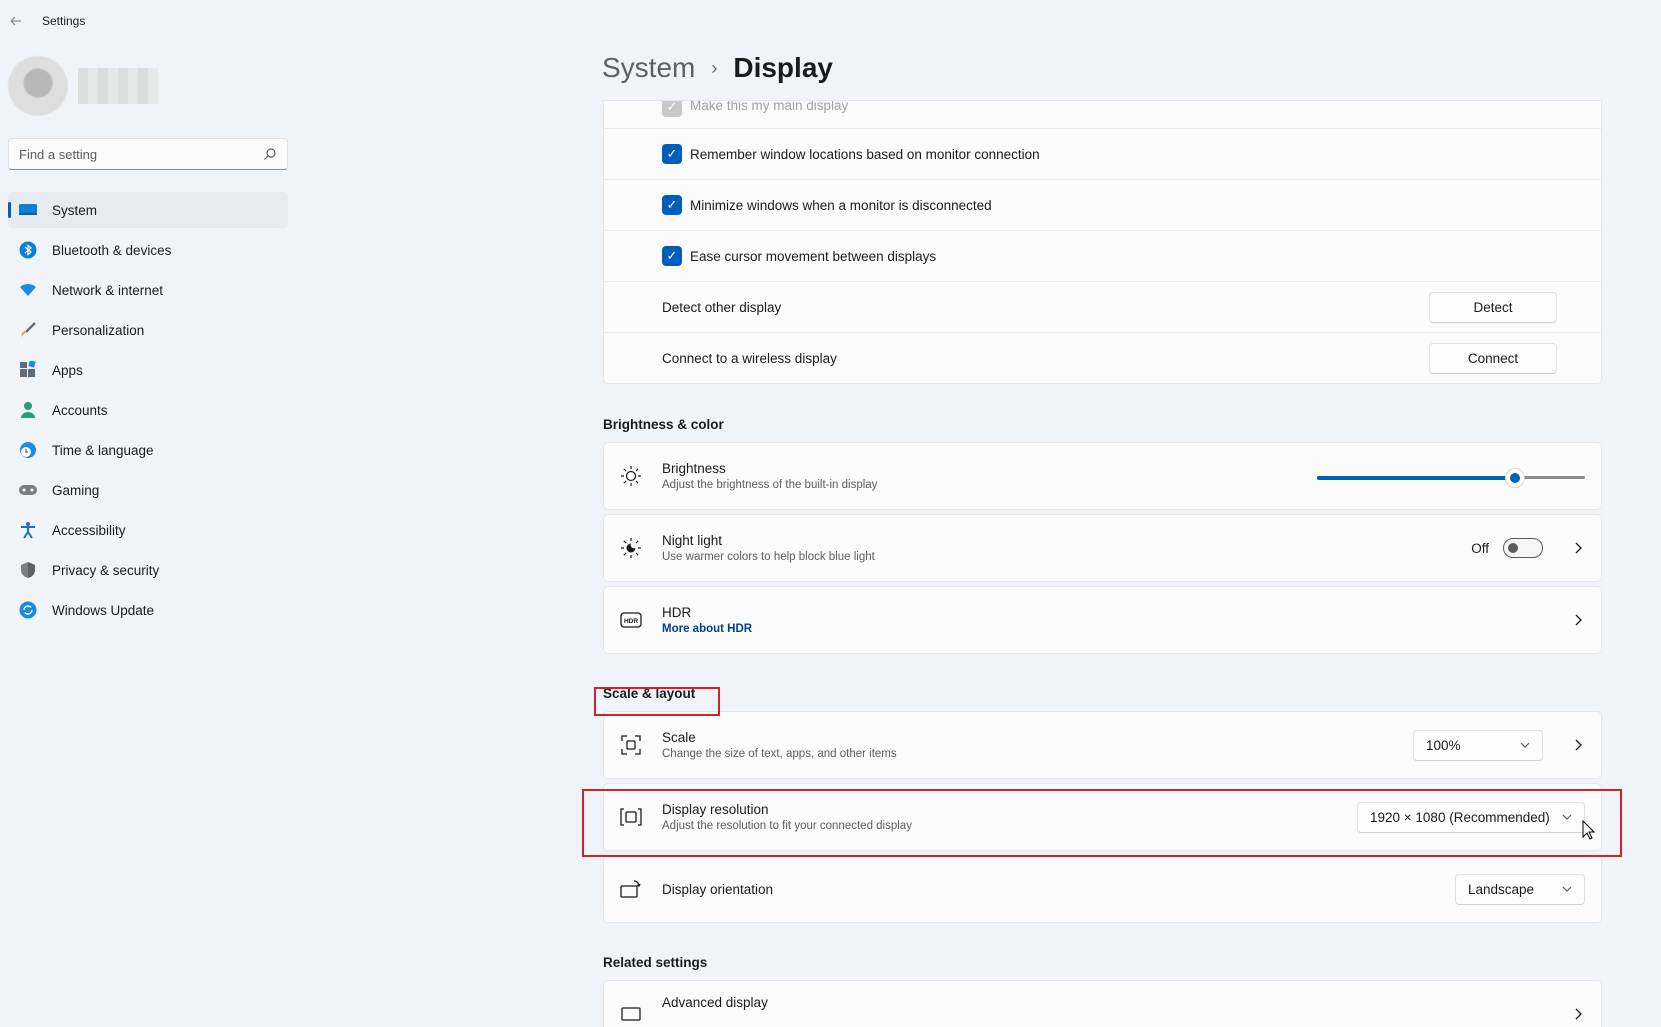 This screenshot has width=1661, height=1027. I want to click on slider-thumb, so click(1515, 478).